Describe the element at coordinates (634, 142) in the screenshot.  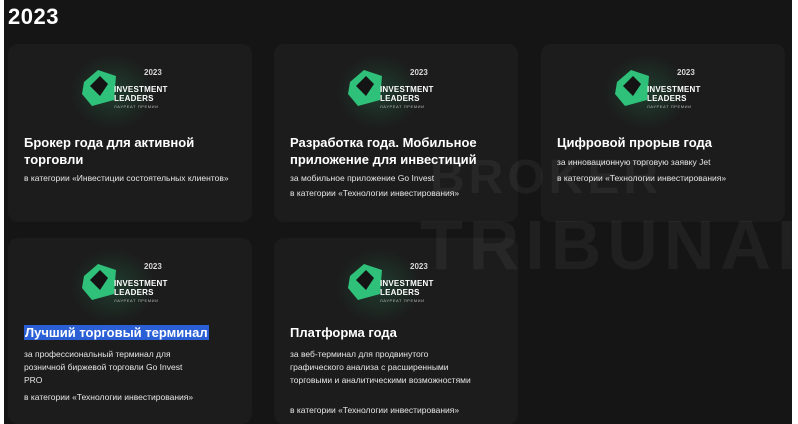
I see `award-title: Цифровой прорыв года` at that location.